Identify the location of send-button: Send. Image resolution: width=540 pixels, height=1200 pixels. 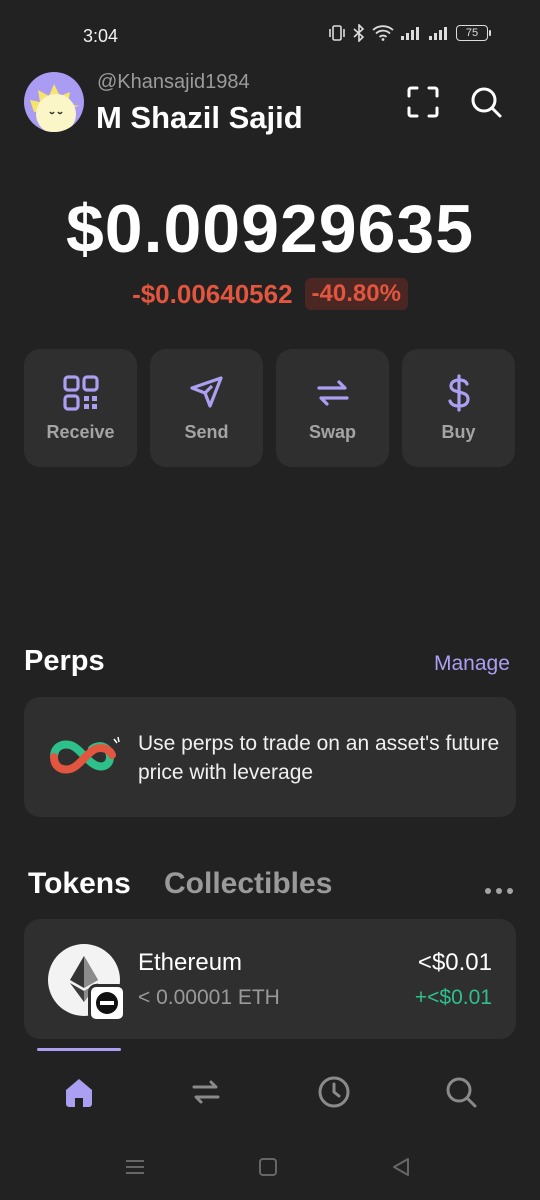
(206, 408).